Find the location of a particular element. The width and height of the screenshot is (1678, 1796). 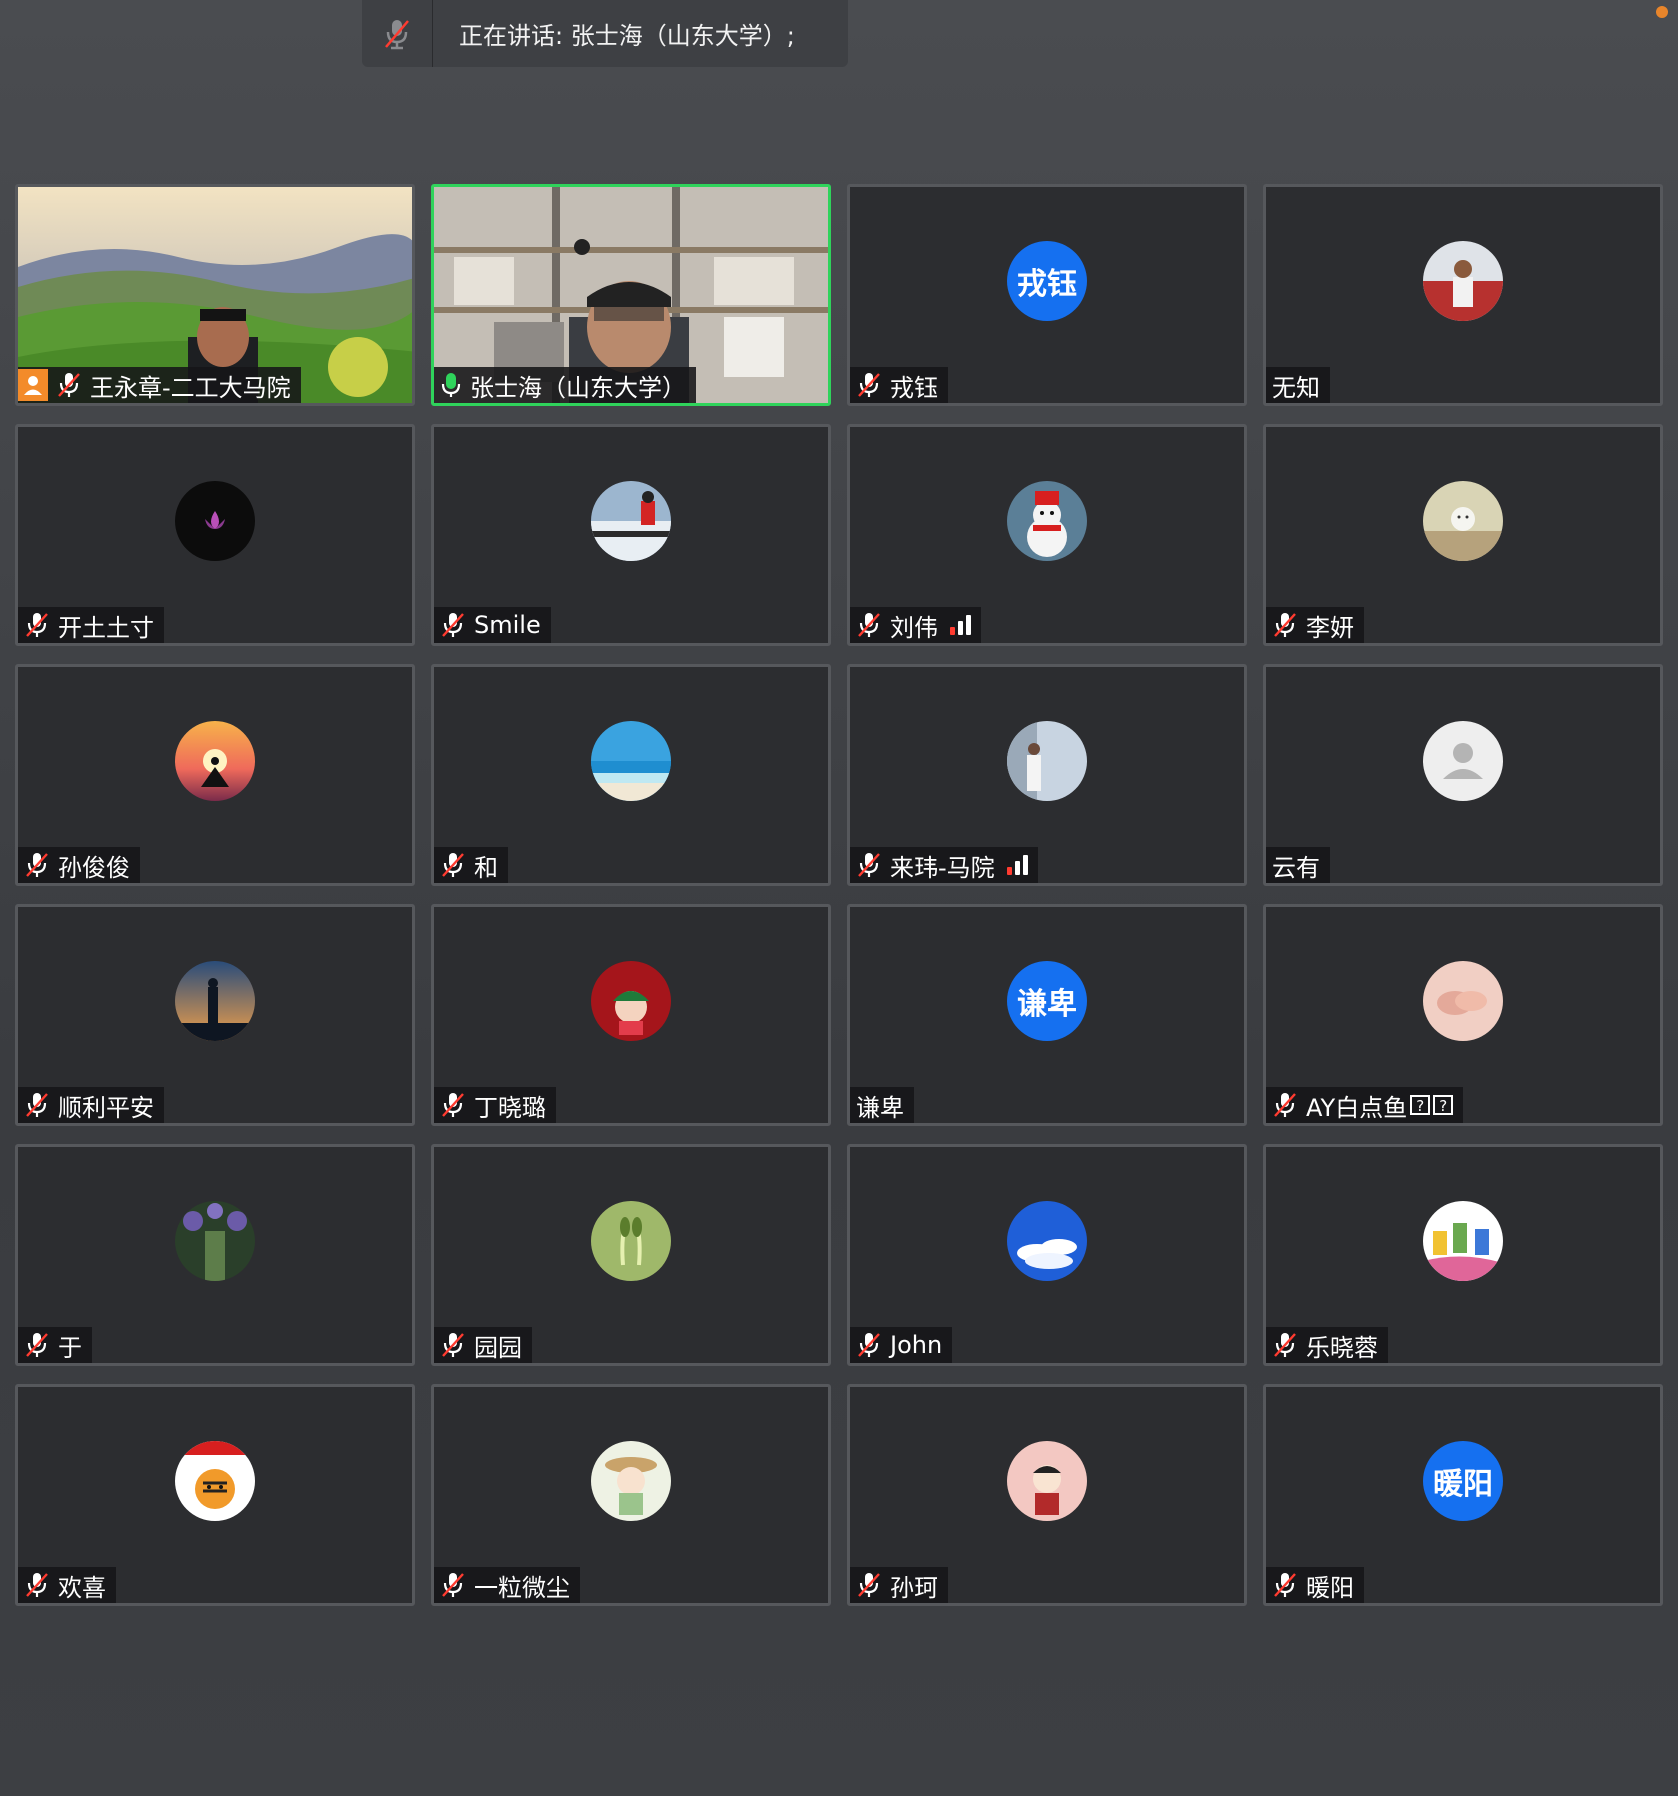

participant-name: Smile is located at coordinates (507, 625).